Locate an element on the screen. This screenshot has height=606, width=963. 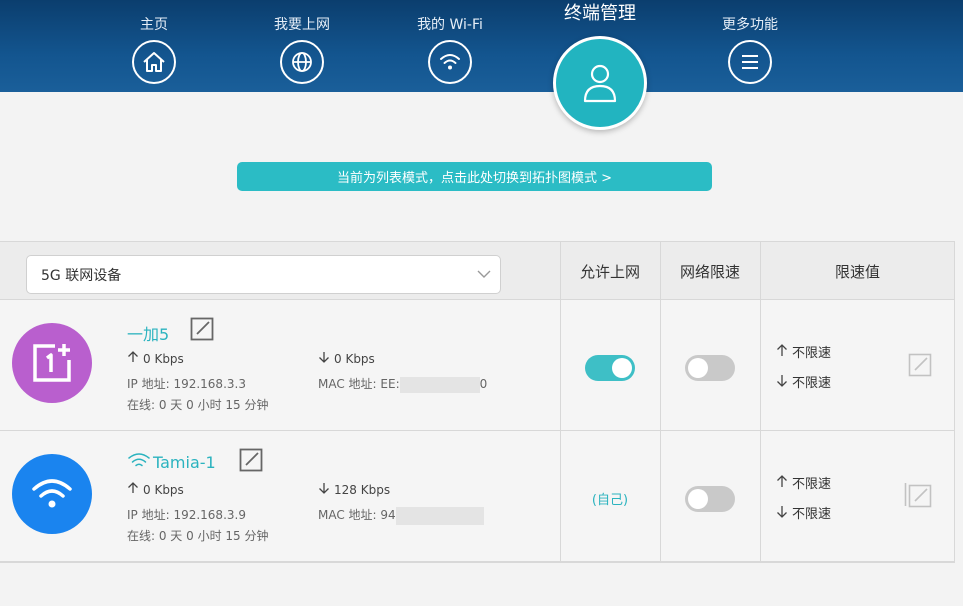
topology-mode-switch-button: 当前为列表模式，点击此处切换到拓扑图模式 > is located at coordinates (474, 176).